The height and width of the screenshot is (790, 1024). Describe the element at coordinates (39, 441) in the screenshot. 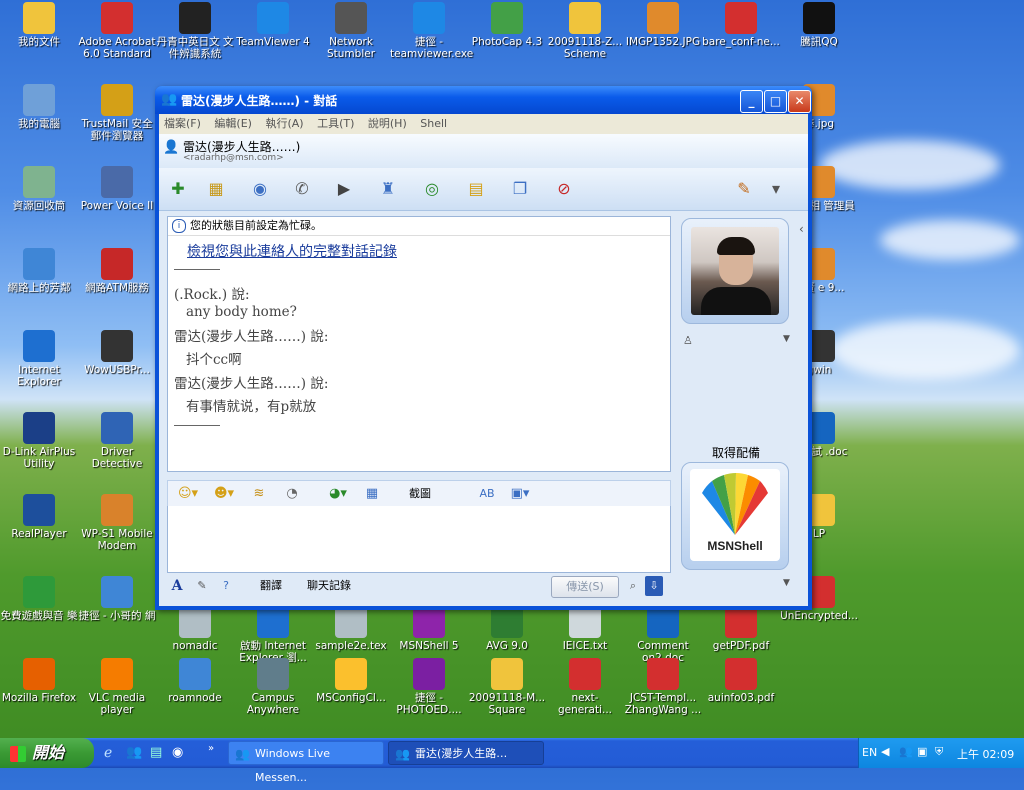

I see `desktop-icon: D-Link AirPlus Utility` at that location.